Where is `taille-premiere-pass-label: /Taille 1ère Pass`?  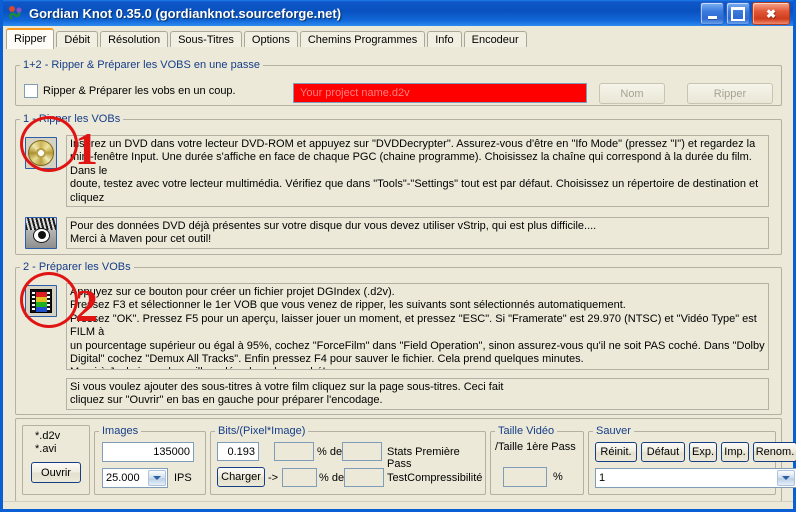 taille-premiere-pass-label: /Taille 1ère Pass is located at coordinates (535, 447).